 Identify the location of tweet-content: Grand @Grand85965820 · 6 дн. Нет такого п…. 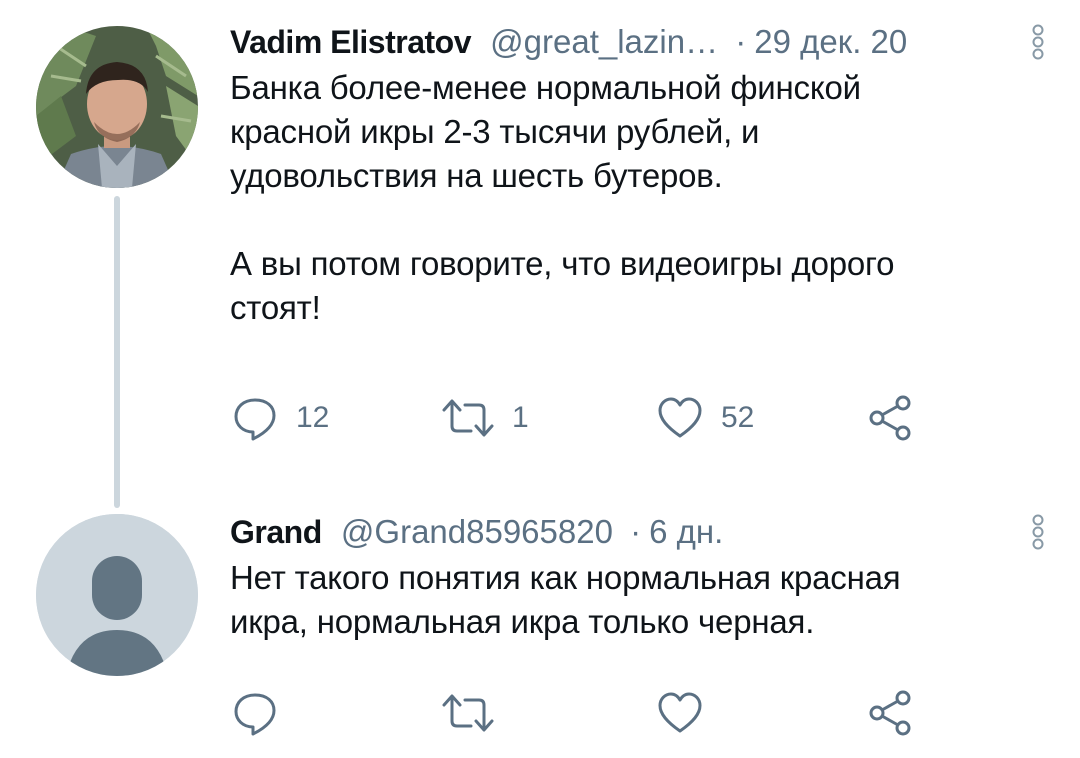
(637, 578).